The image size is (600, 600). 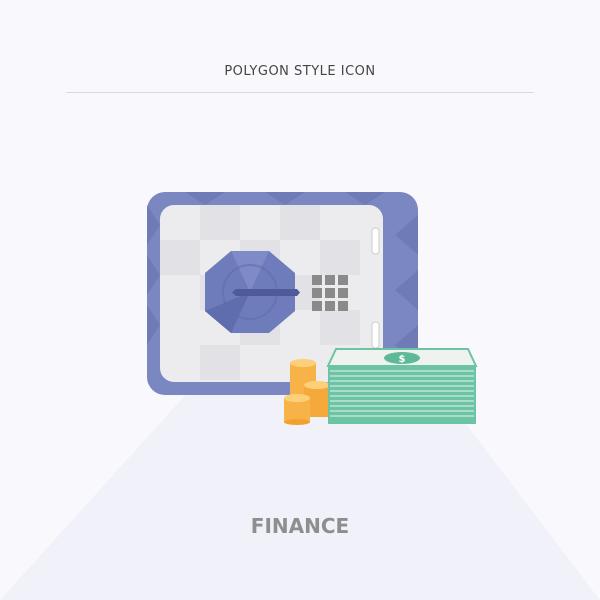 I want to click on hinge-top, so click(x=375, y=241).